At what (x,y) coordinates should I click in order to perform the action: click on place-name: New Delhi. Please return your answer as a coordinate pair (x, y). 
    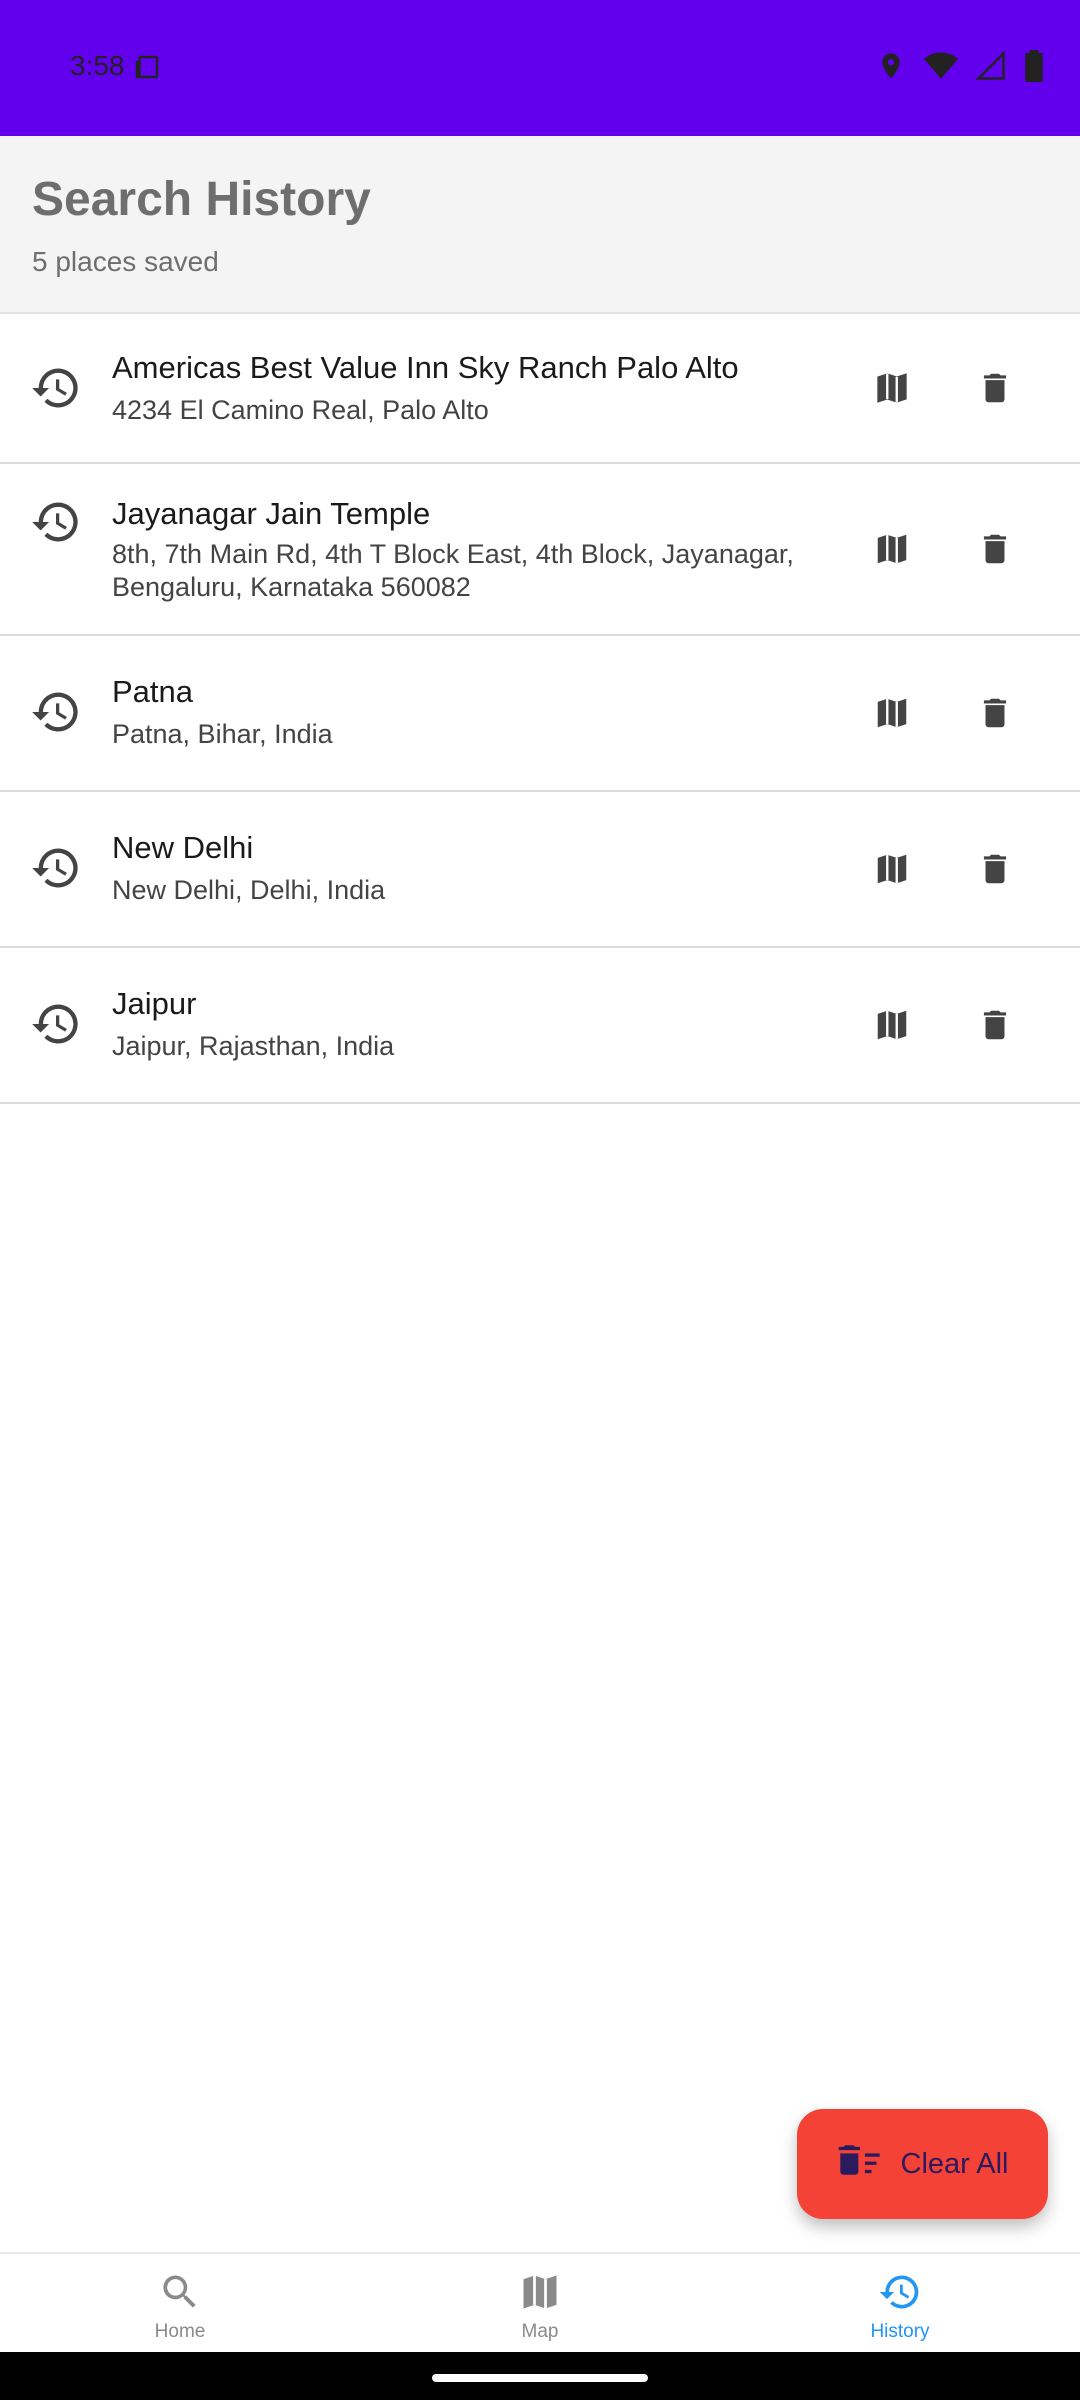
    Looking at the image, I should click on (183, 847).